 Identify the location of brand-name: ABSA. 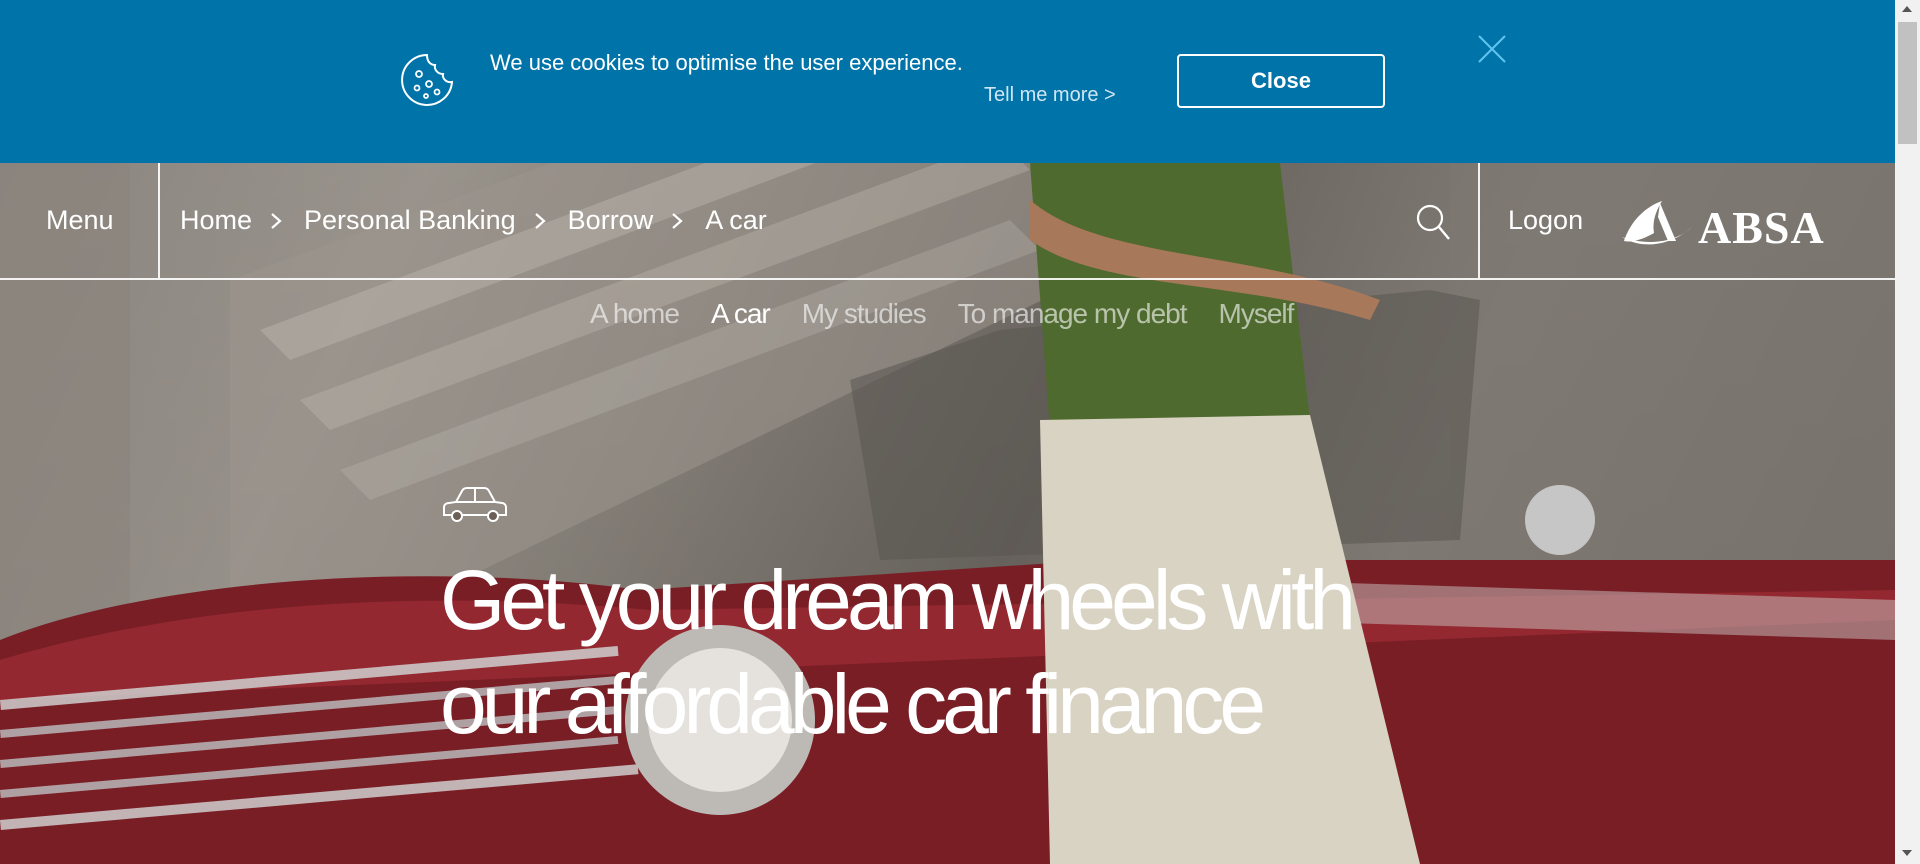
(1761, 227).